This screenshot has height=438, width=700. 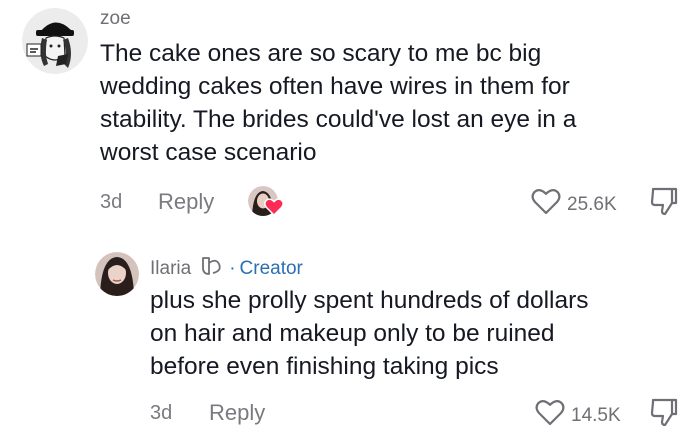 I want to click on like-button: 25.6K, so click(x=574, y=204).